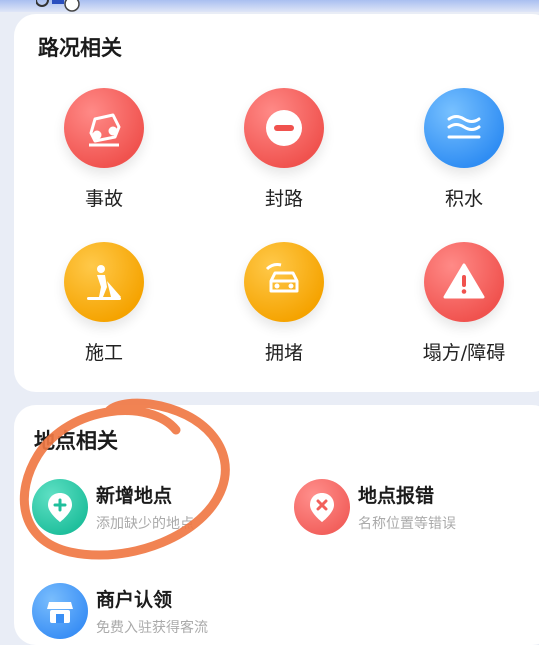  I want to click on place-item-title: 地点报错, so click(396, 496).